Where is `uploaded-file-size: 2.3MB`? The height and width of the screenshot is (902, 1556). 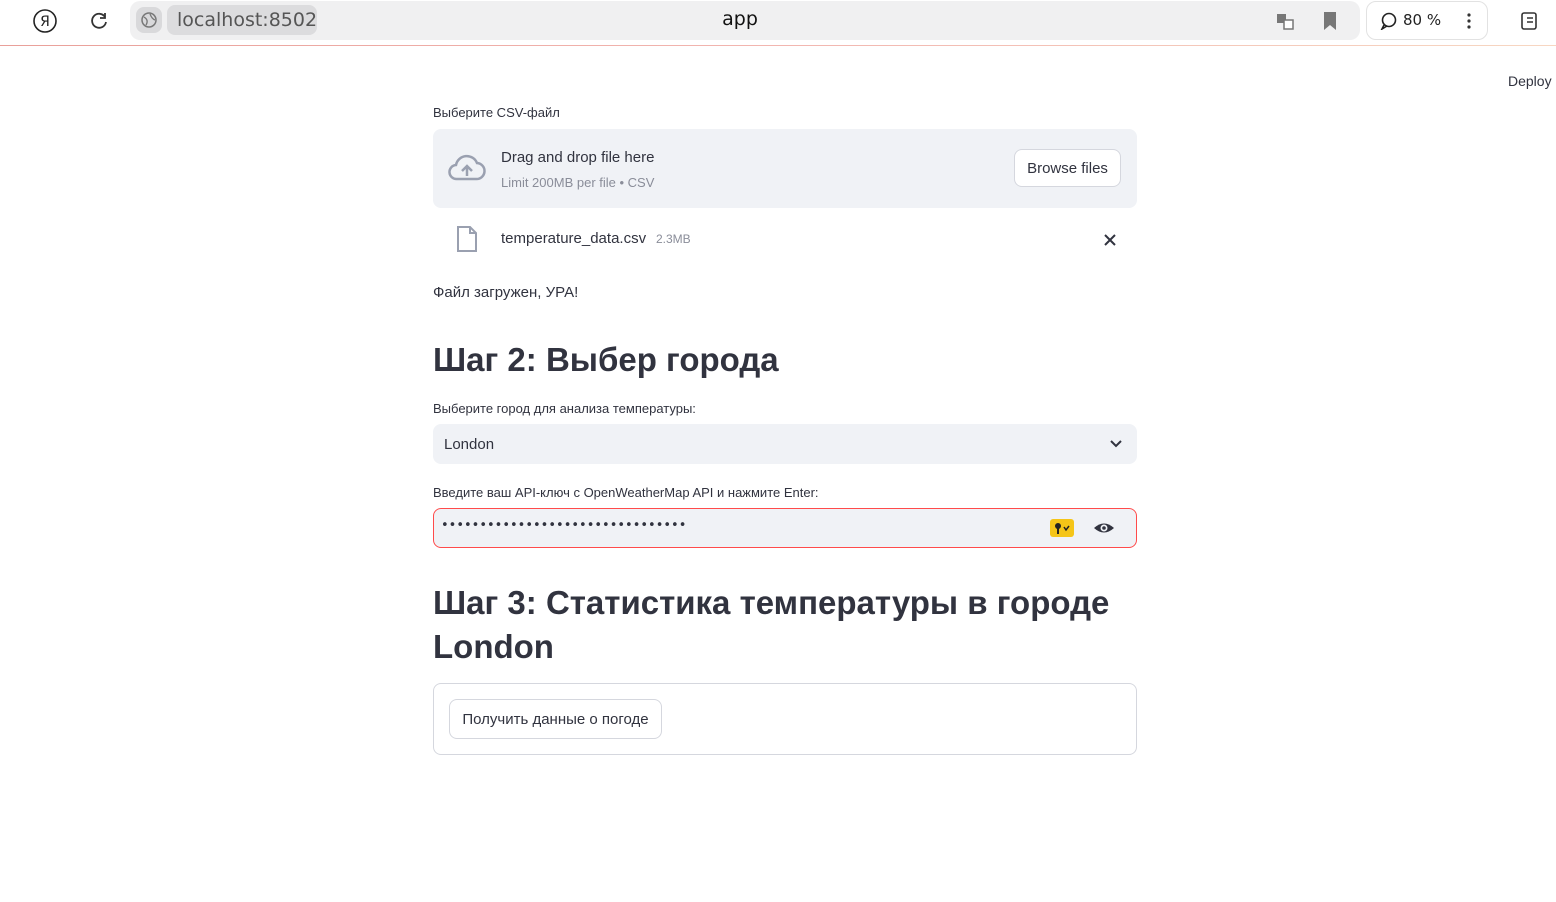 uploaded-file-size: 2.3MB is located at coordinates (673, 239).